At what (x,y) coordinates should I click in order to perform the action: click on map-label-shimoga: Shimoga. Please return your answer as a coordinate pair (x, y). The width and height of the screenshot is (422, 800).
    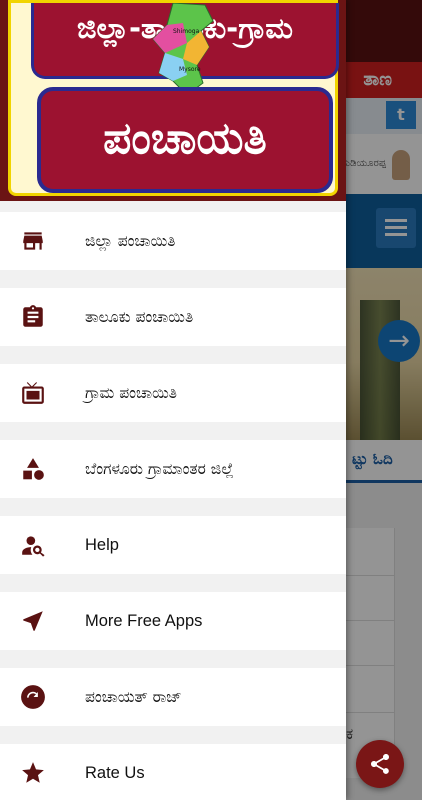
    Looking at the image, I should click on (186, 31).